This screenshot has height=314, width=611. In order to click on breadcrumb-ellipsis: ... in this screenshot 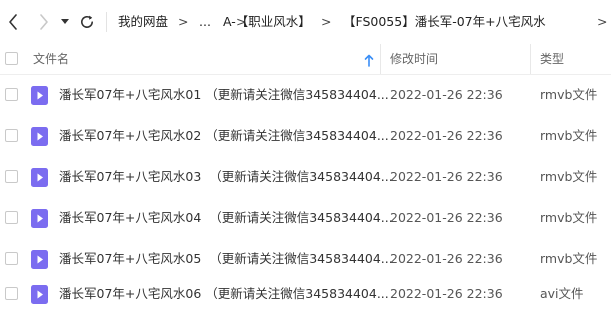, I will do `click(205, 22)`.